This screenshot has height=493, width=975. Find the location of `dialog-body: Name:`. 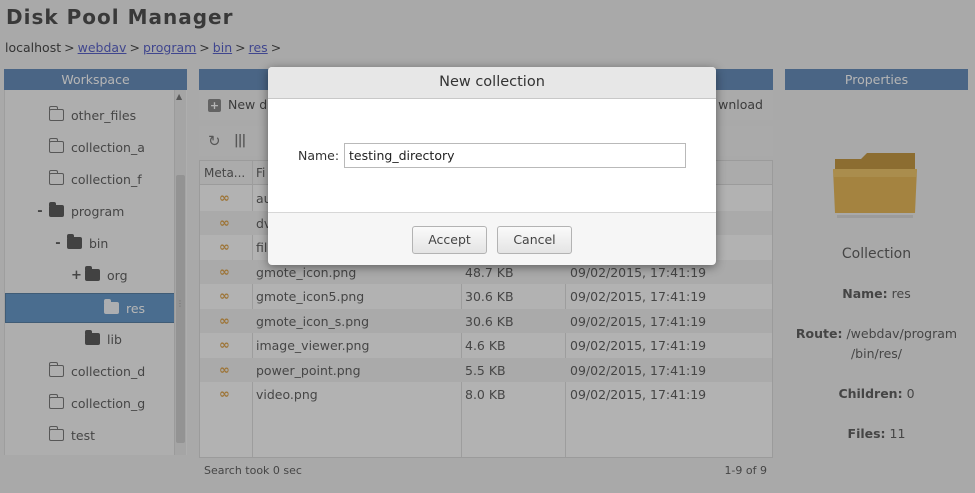

dialog-body: Name: is located at coordinates (492, 156).